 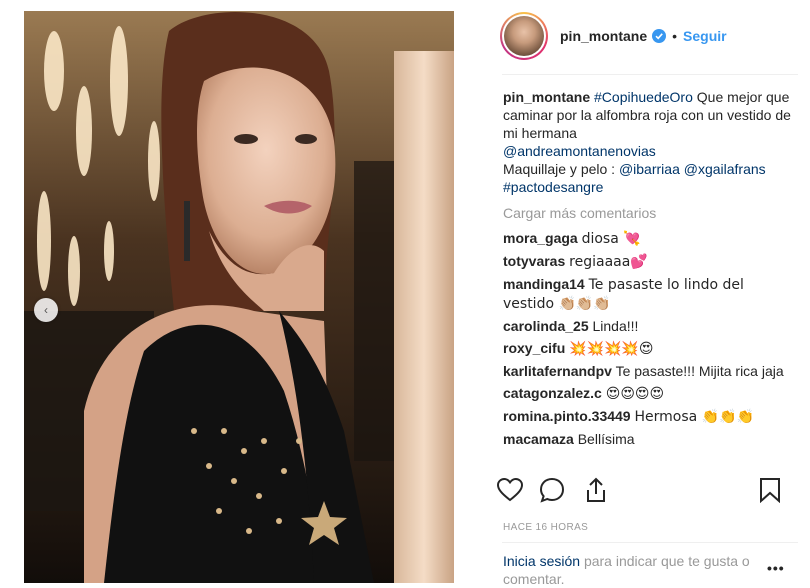 I want to click on chevron-left-icon: ‹, so click(x=46, y=310).